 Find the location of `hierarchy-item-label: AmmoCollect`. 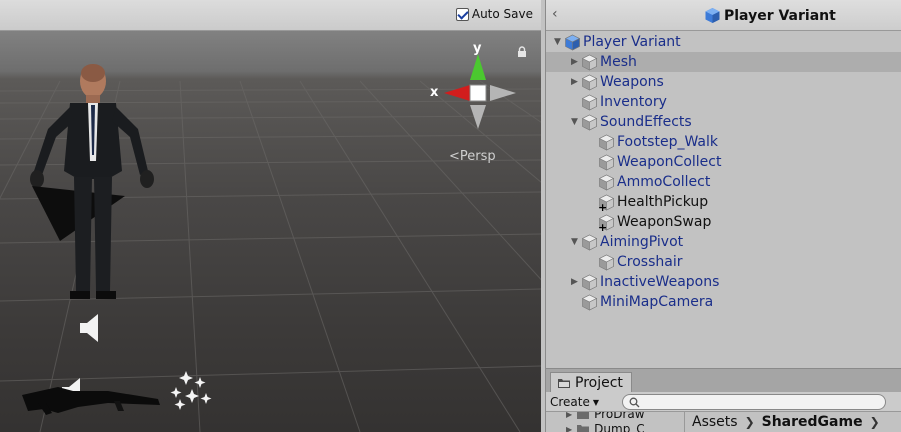

hierarchy-item-label: AmmoCollect is located at coordinates (664, 182).